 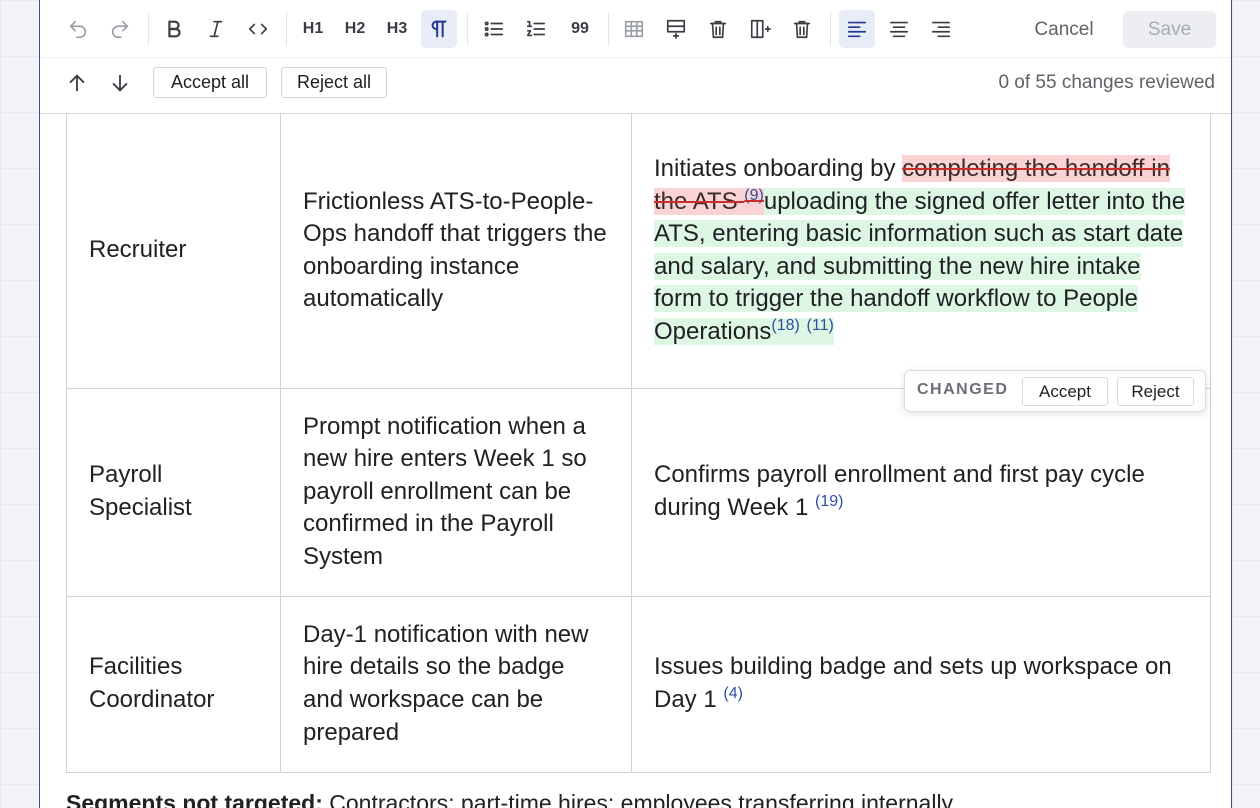 I want to click on delete-row-icon, so click(x=718, y=29).